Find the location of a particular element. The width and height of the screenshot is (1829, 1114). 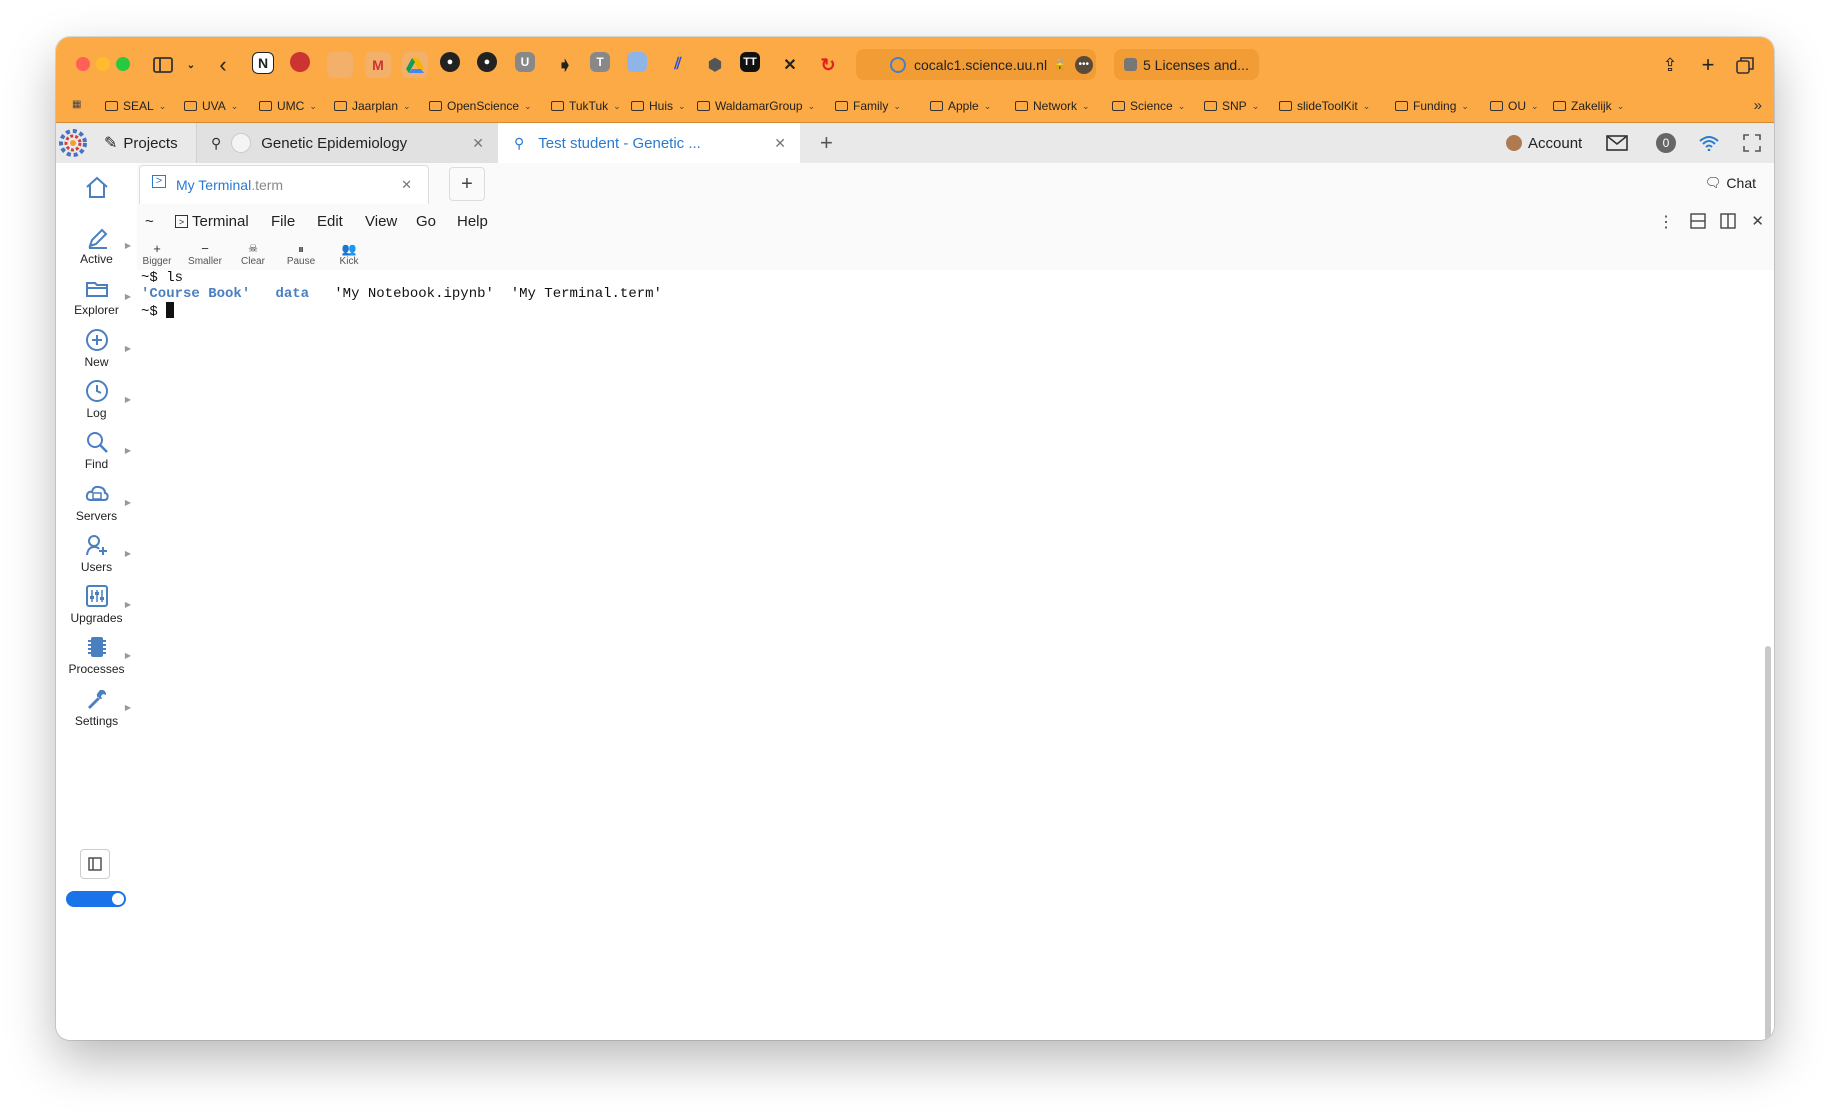

bookmark-folder: slideToolKit ⌄ is located at coordinates (1324, 106).